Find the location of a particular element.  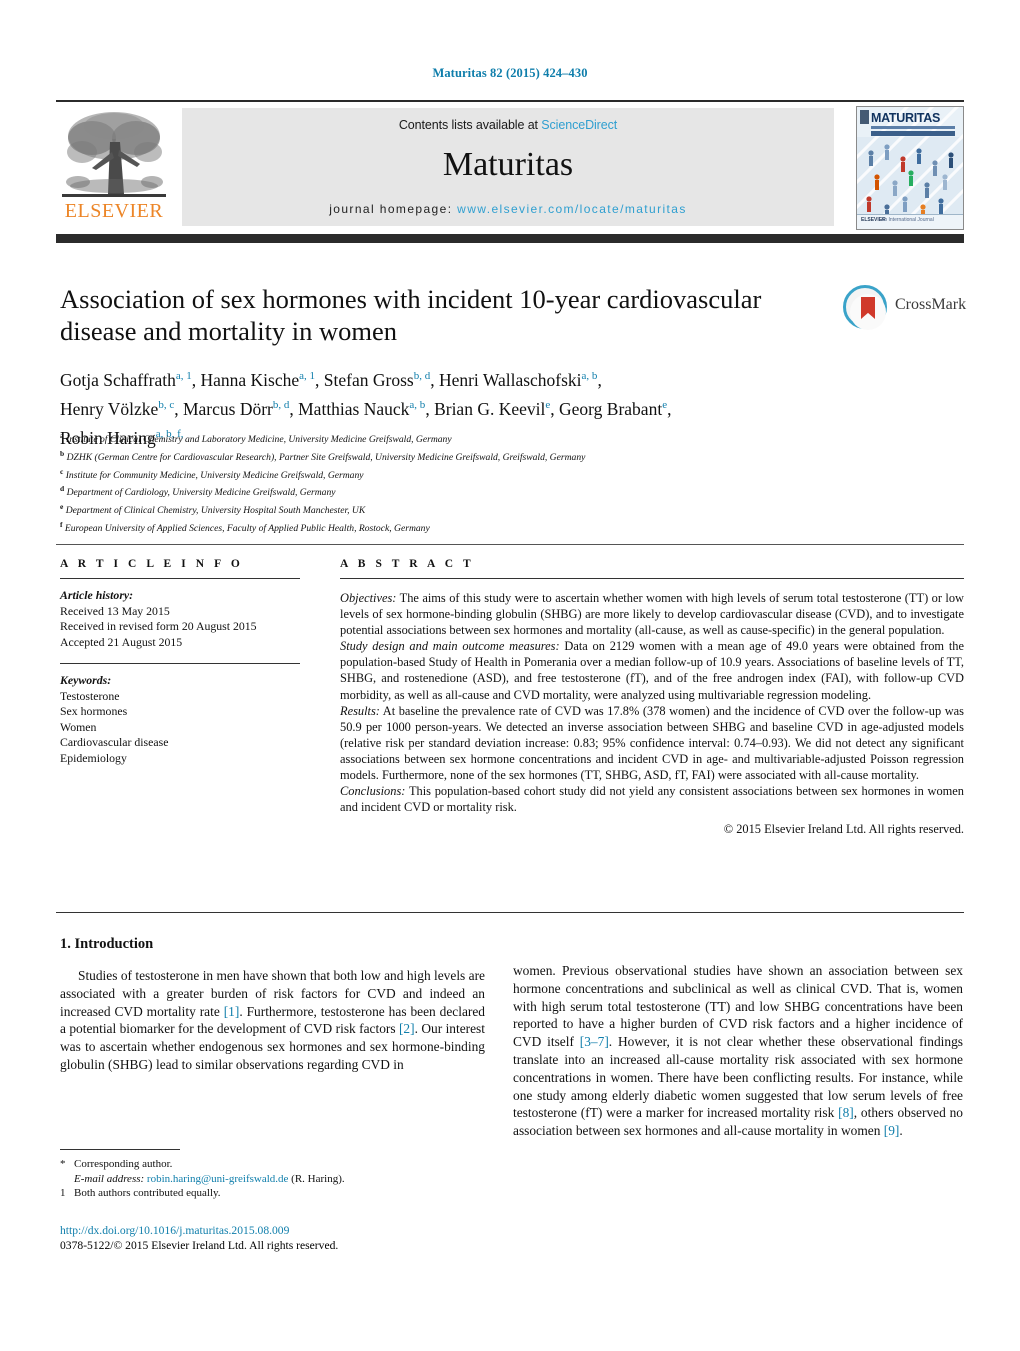

author-name: Henri Wallaschofski is located at coordinates (510, 379).